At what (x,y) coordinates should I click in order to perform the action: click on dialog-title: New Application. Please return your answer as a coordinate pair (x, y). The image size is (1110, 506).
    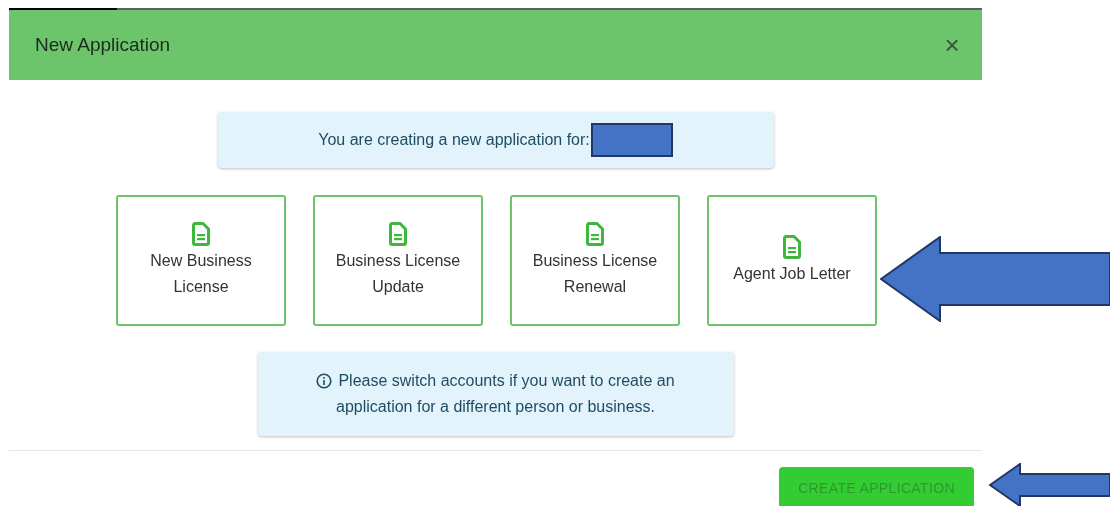
    Looking at the image, I should click on (103, 44).